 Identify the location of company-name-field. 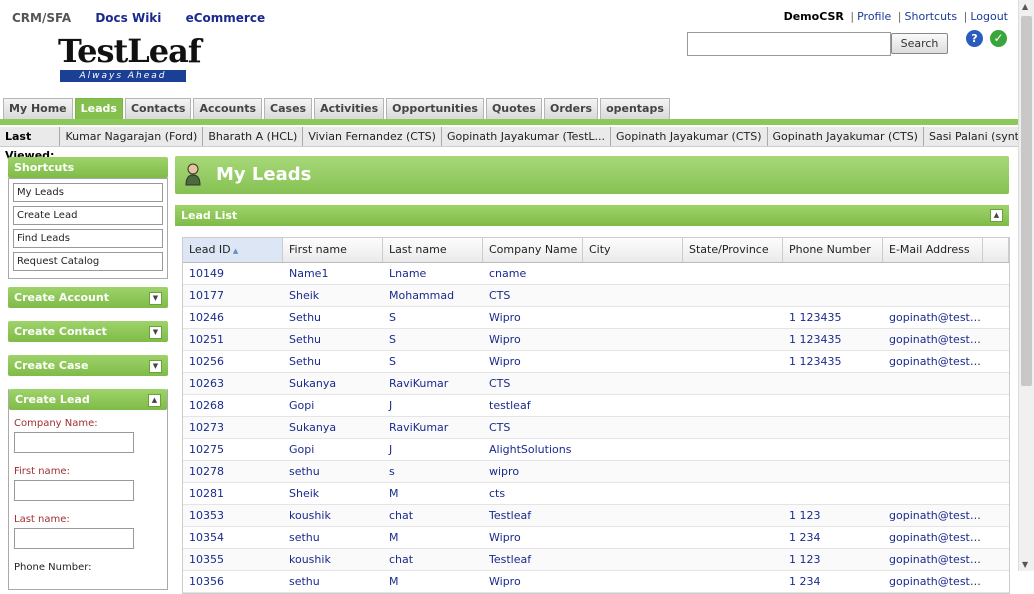
(74, 442).